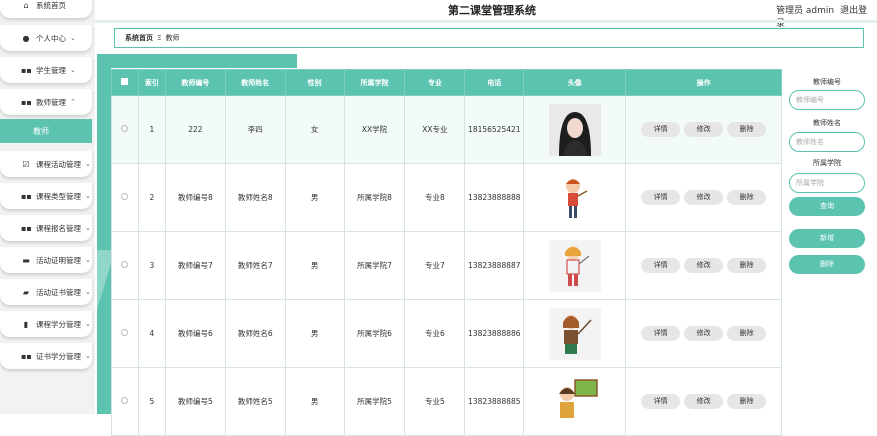  What do you see at coordinates (435, 129) in the screenshot?
I see `cell-major: XX专业` at bounding box center [435, 129].